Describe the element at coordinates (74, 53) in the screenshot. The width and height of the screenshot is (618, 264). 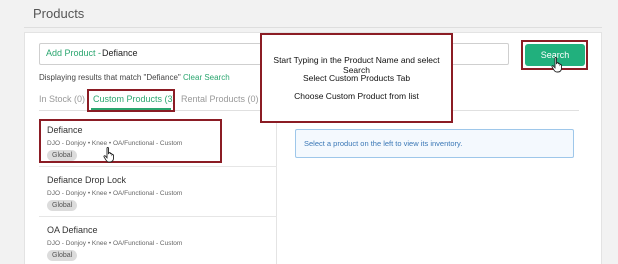
I see `add-product-label: Add Product -` at that location.